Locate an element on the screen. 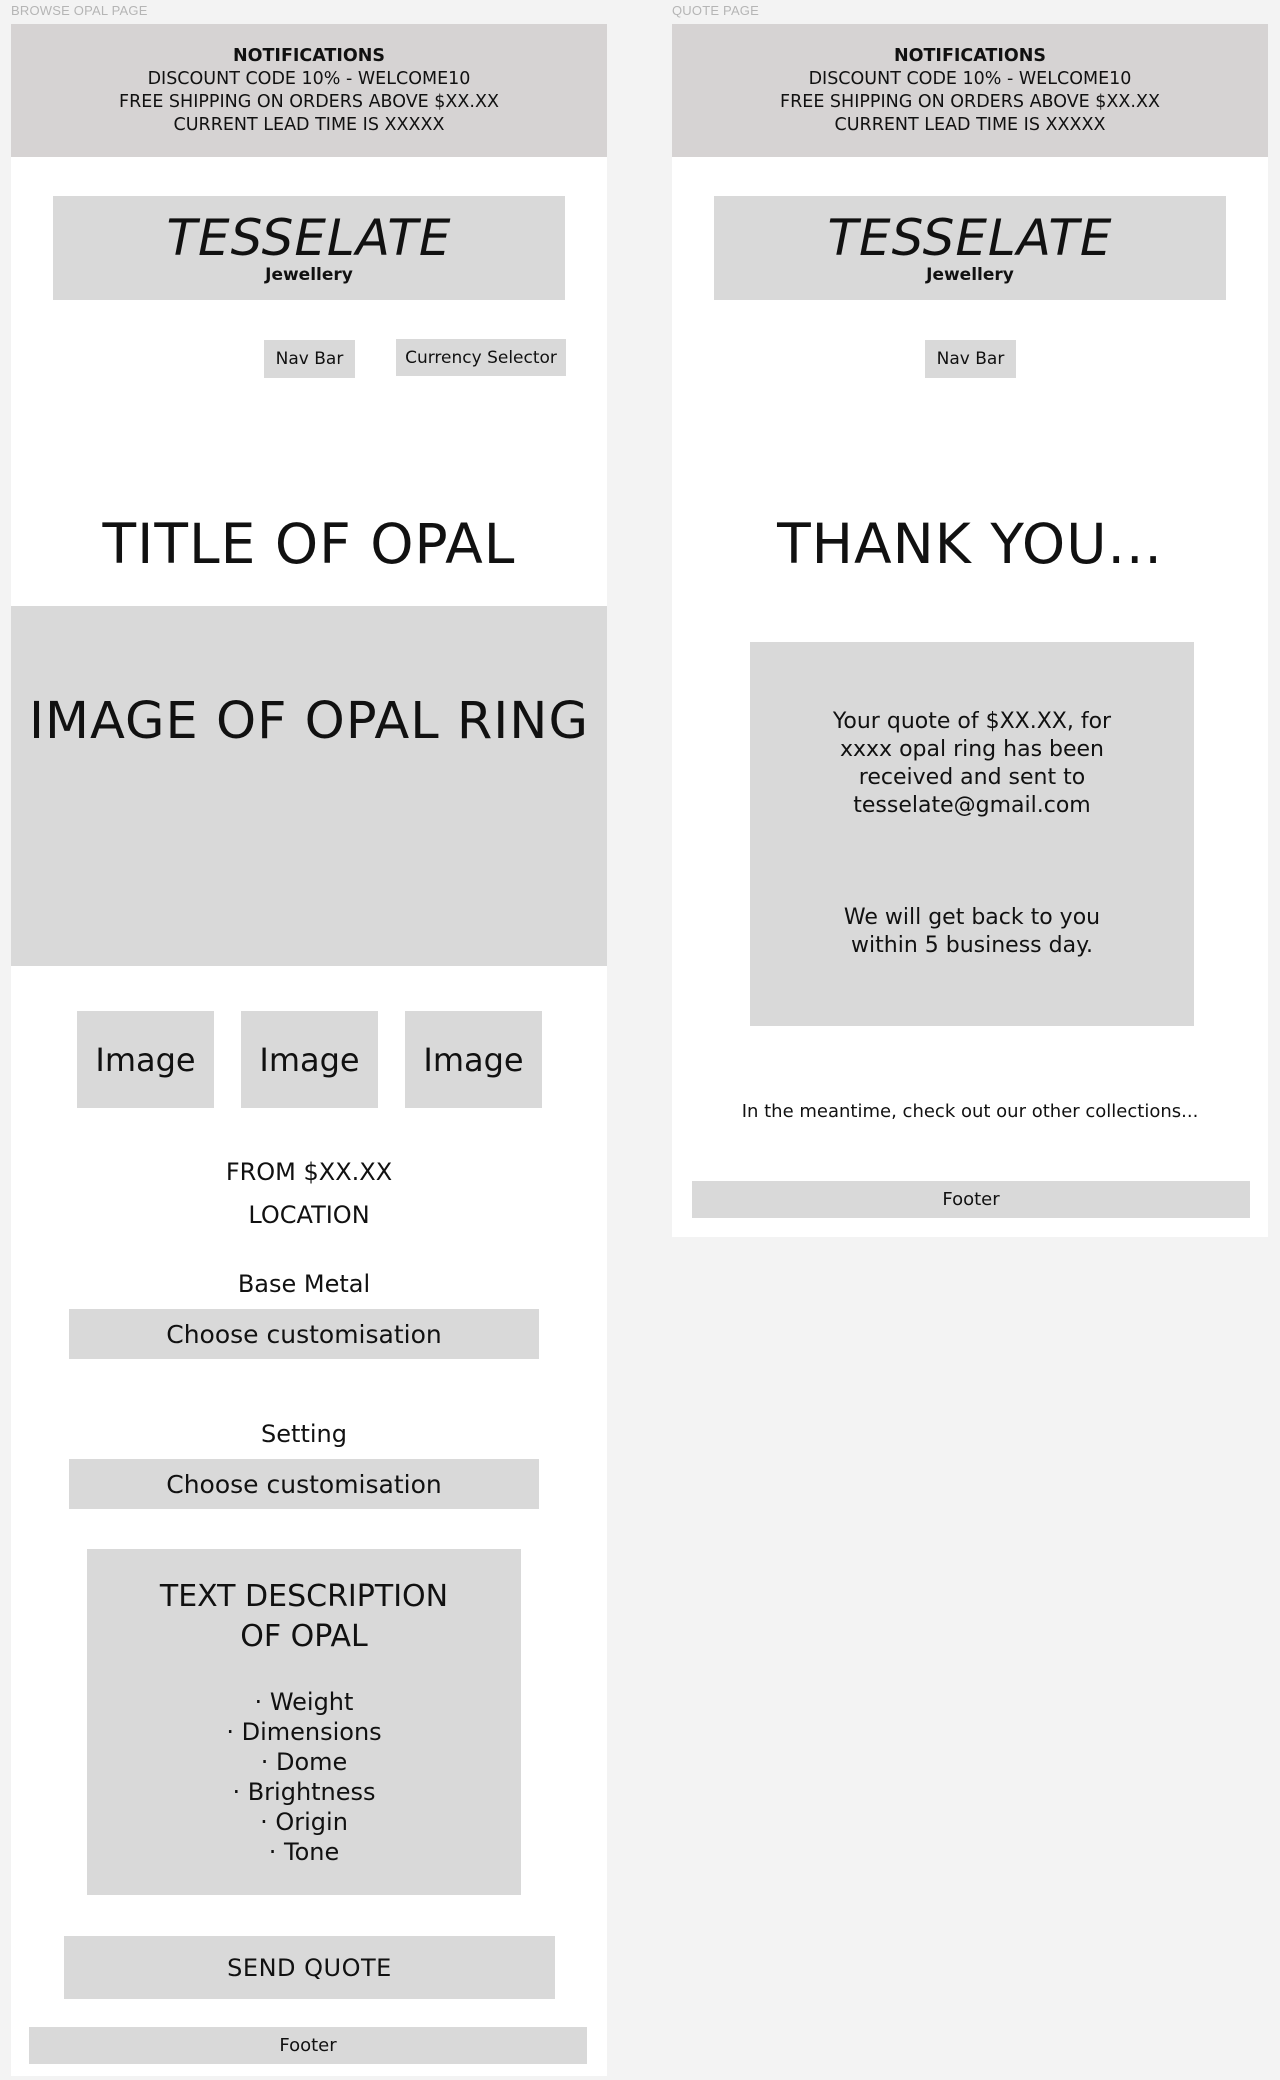  description-item: Dimensions is located at coordinates (304, 1732).